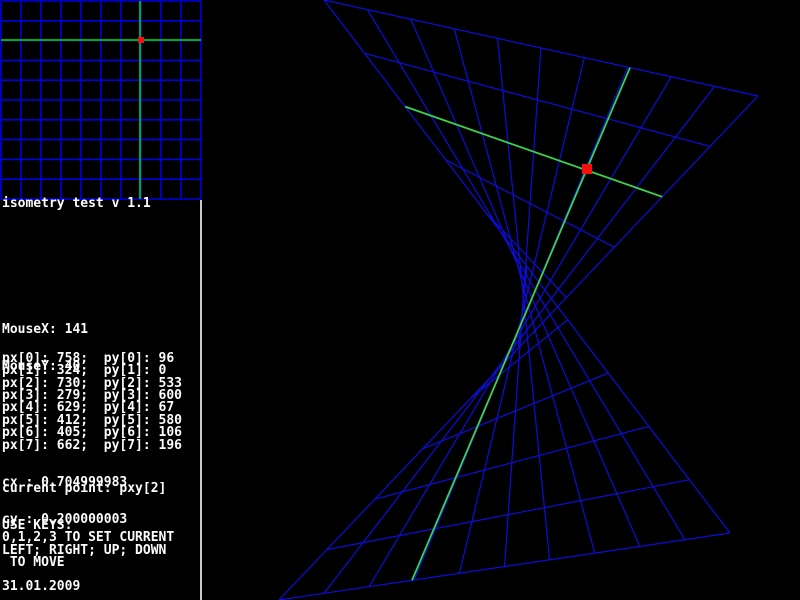 The height and width of the screenshot is (600, 800). I want to click on credits: 31.01.2009 Zheleznov Andrey Ivanovich, so click(64, 578).